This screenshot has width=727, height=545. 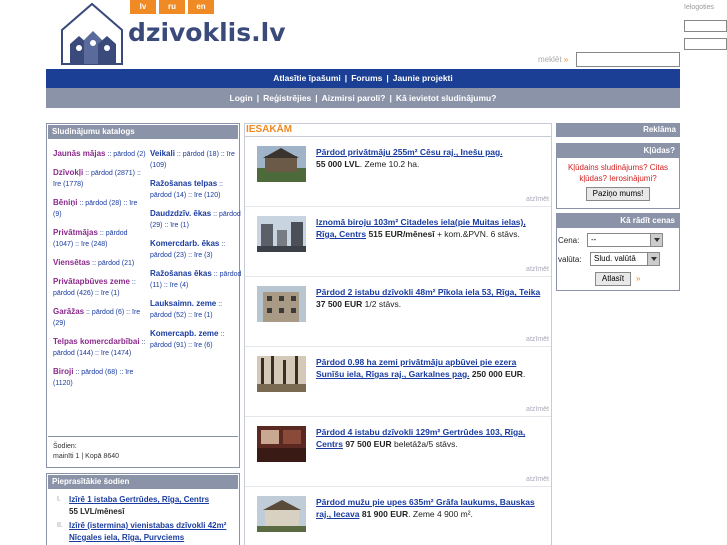 I want to click on report-button: Paziņo mums!, so click(x=618, y=194).